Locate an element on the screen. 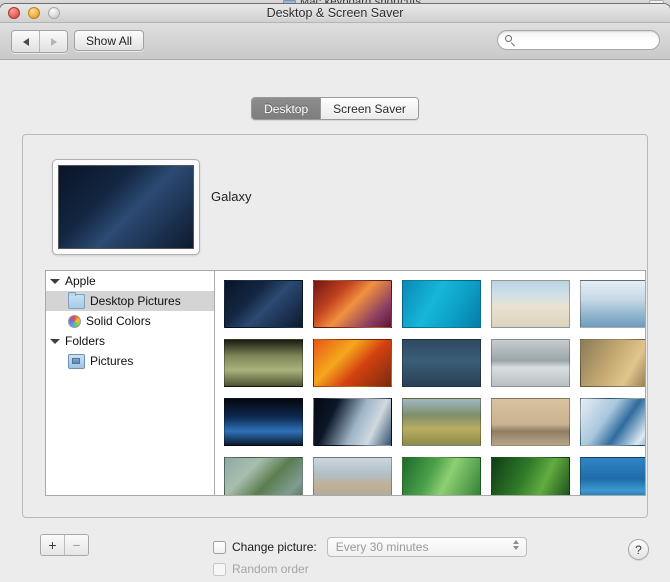  show-all-label: Show All is located at coordinates (109, 40).